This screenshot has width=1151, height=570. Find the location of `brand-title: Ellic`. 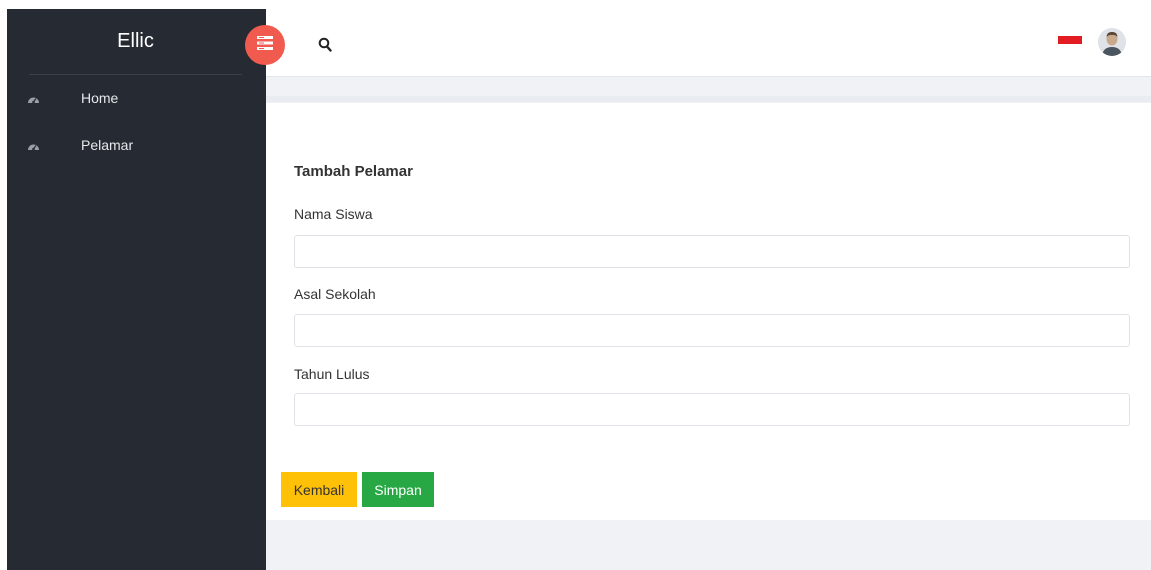

brand-title: Ellic is located at coordinates (135, 42).